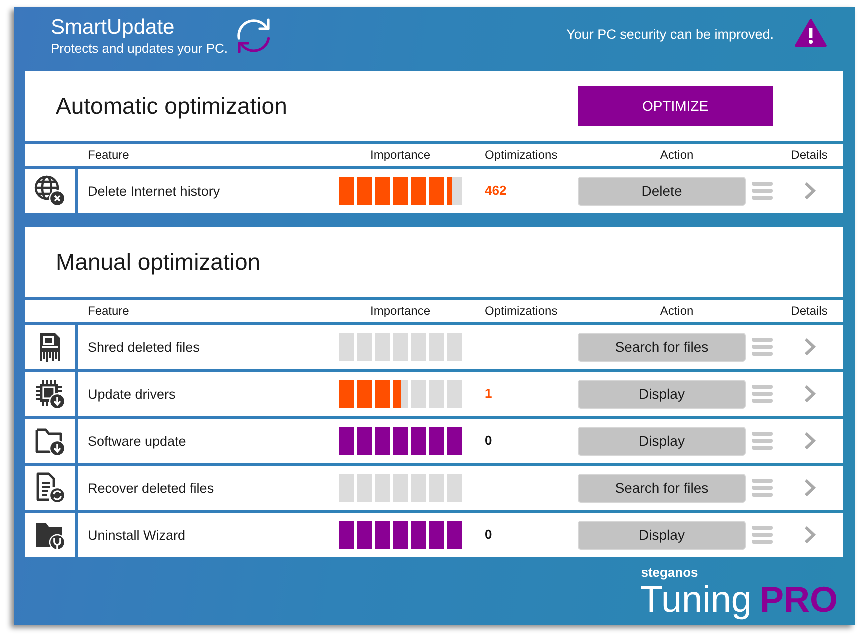  Describe the element at coordinates (155, 191) in the screenshot. I see `feature-name: Delete Internet history` at that location.